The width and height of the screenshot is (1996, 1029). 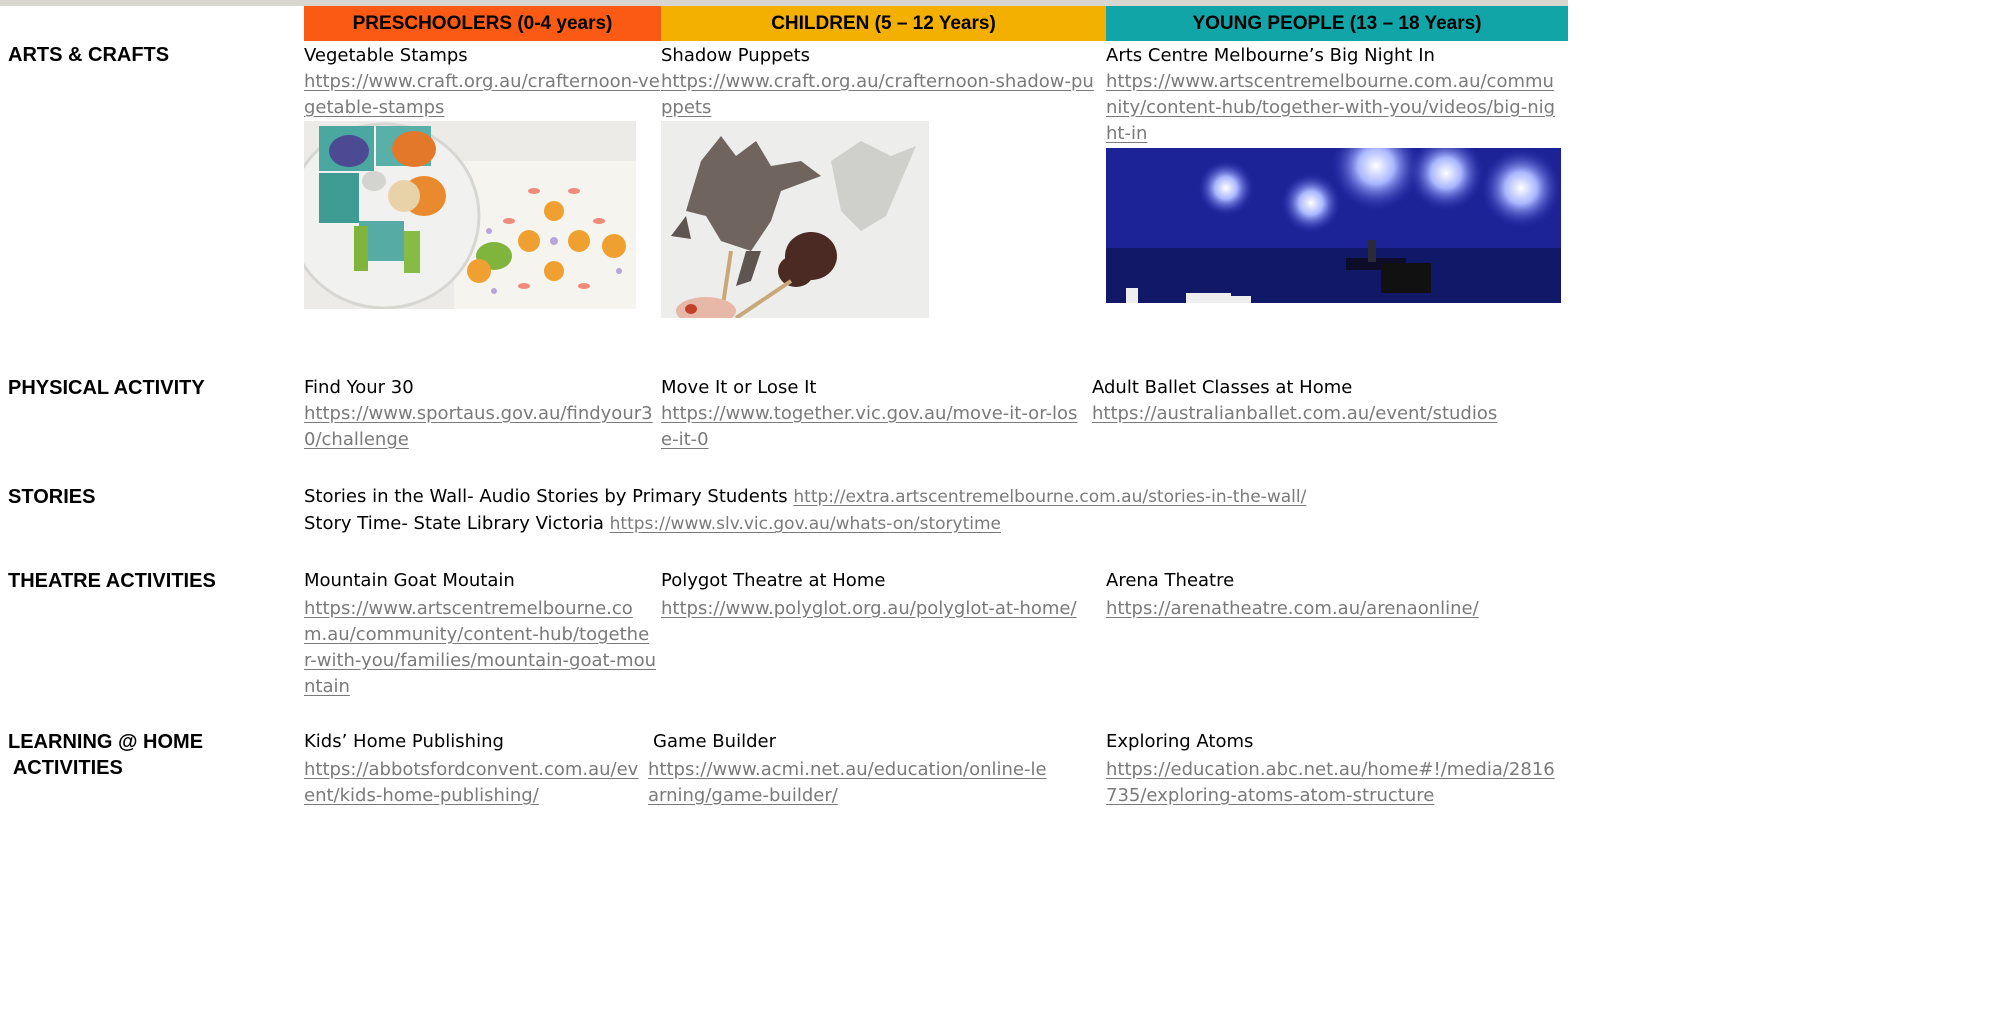 I want to click on theatre-young-title: Arena Theatre, so click(x=1170, y=580).